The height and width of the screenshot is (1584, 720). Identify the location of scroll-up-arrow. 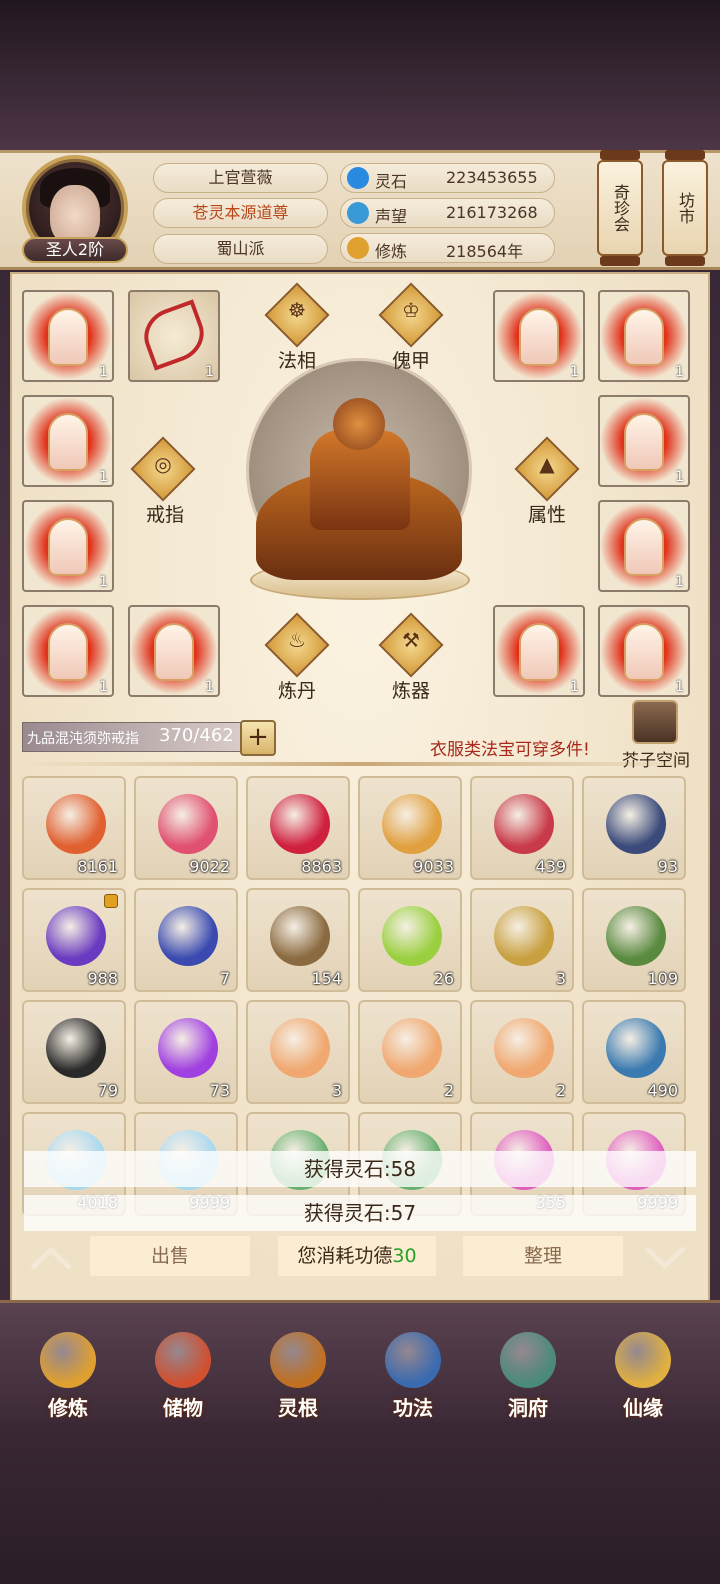
(51, 1258).